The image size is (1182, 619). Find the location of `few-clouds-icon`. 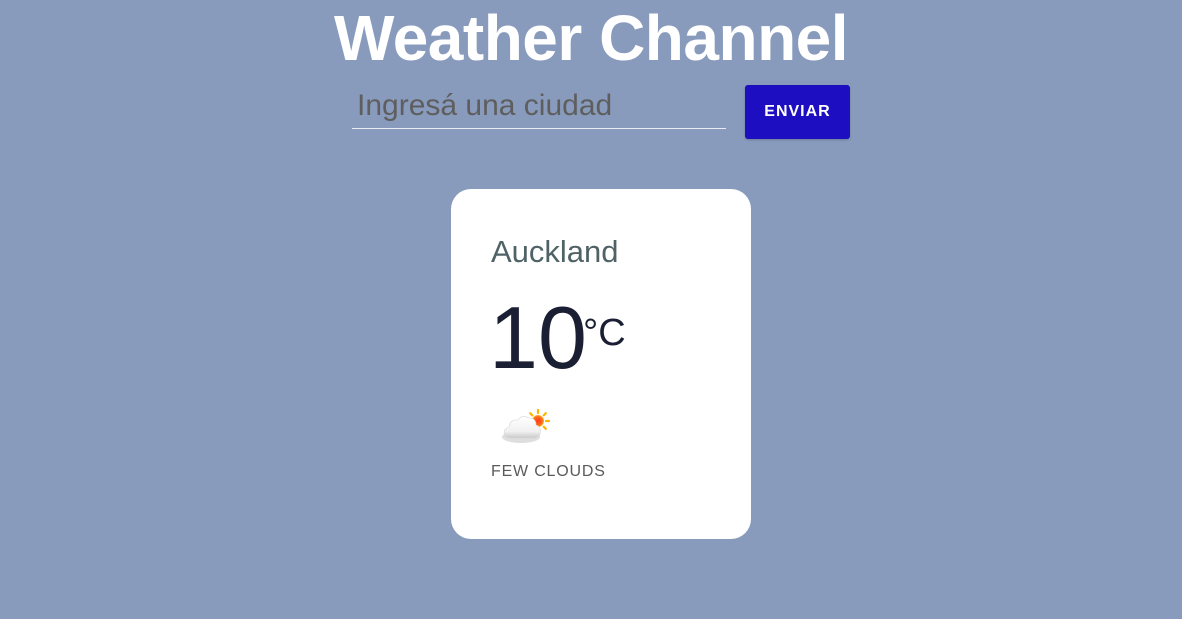

few-clouds-icon is located at coordinates (525, 426).